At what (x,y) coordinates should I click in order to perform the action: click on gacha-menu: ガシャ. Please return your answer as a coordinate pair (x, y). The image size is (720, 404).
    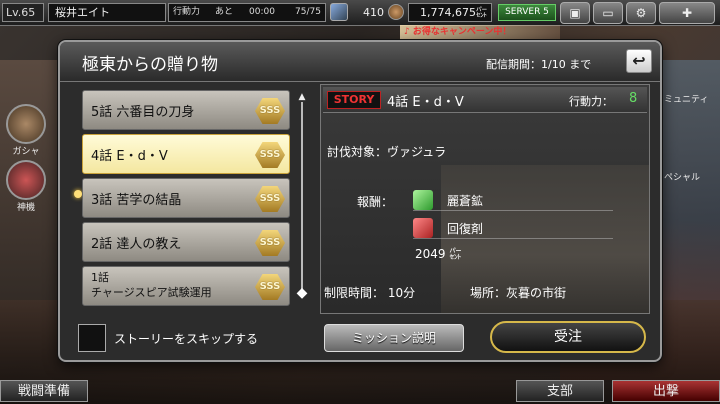
    Looking at the image, I should click on (26, 130).